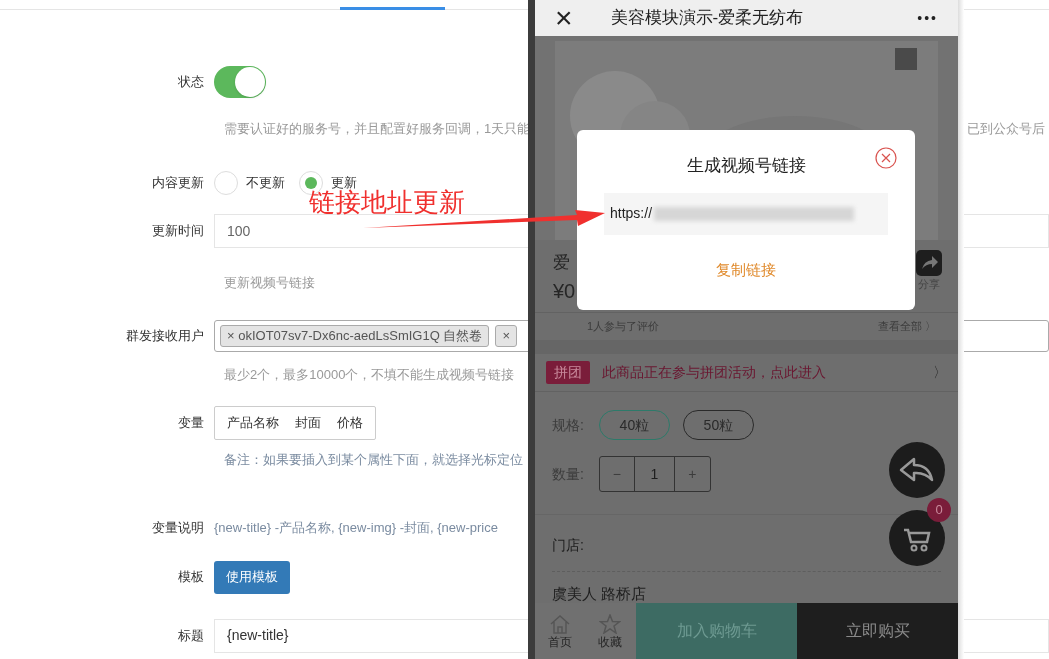  I want to click on chevron-icon: 〉, so click(940, 372).